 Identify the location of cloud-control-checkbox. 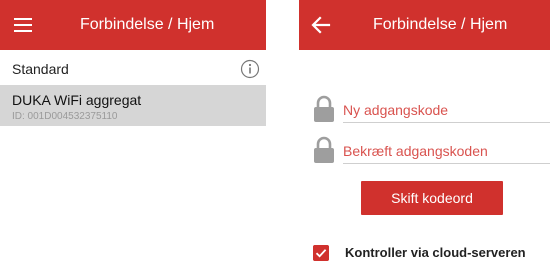
(321, 253).